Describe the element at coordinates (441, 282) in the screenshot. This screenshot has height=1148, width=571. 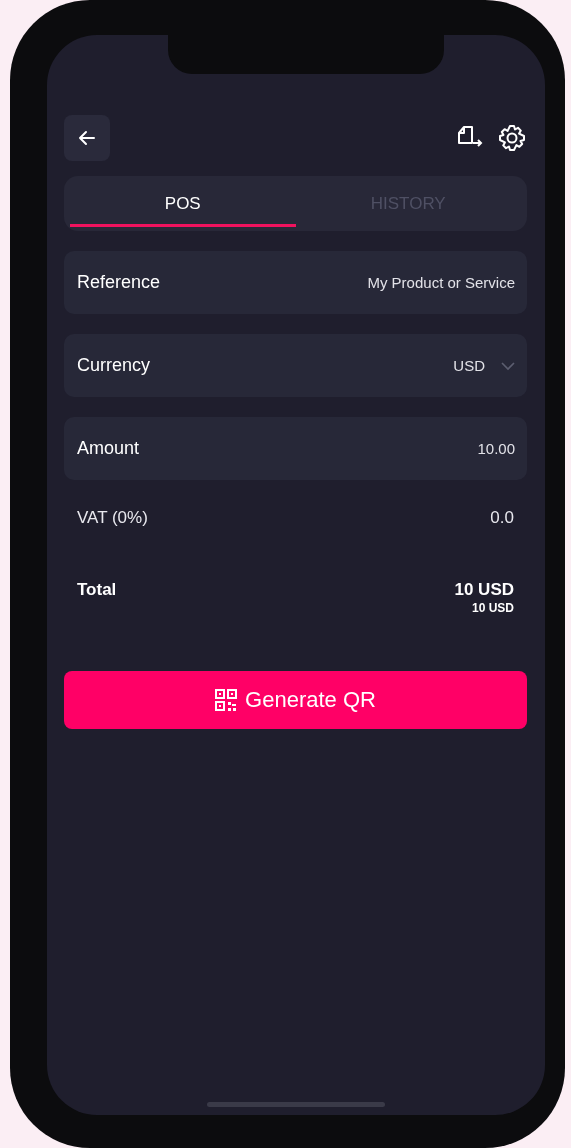
I see `field-value: My Product or Service` at that location.